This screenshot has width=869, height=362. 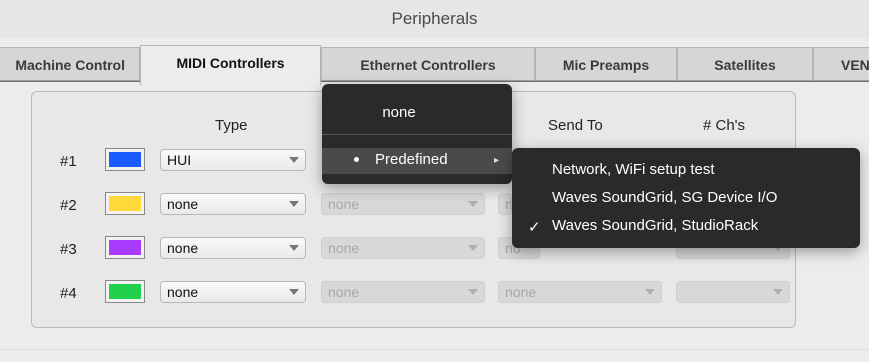 What do you see at coordinates (534, 227) in the screenshot?
I see `checkmark-icon: ✓` at bounding box center [534, 227].